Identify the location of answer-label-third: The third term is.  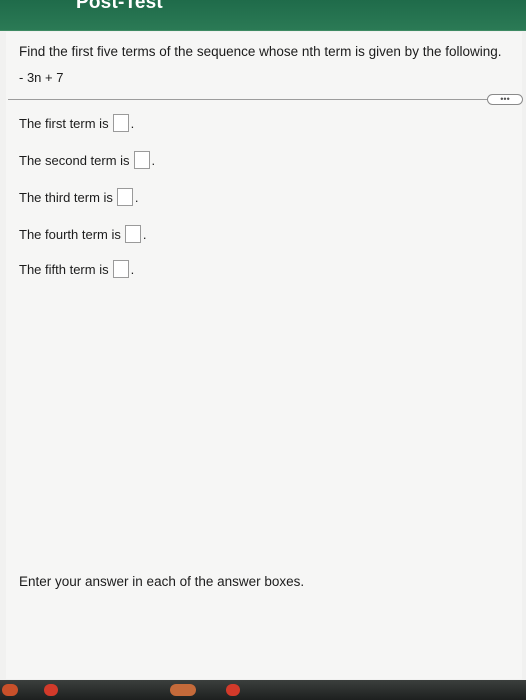
(66, 197).